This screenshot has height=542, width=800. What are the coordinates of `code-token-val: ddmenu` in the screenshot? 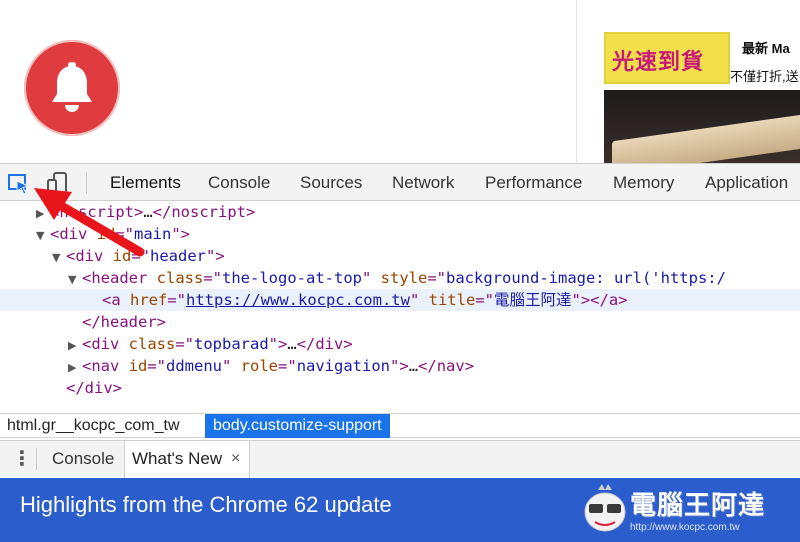 It's located at (194, 366).